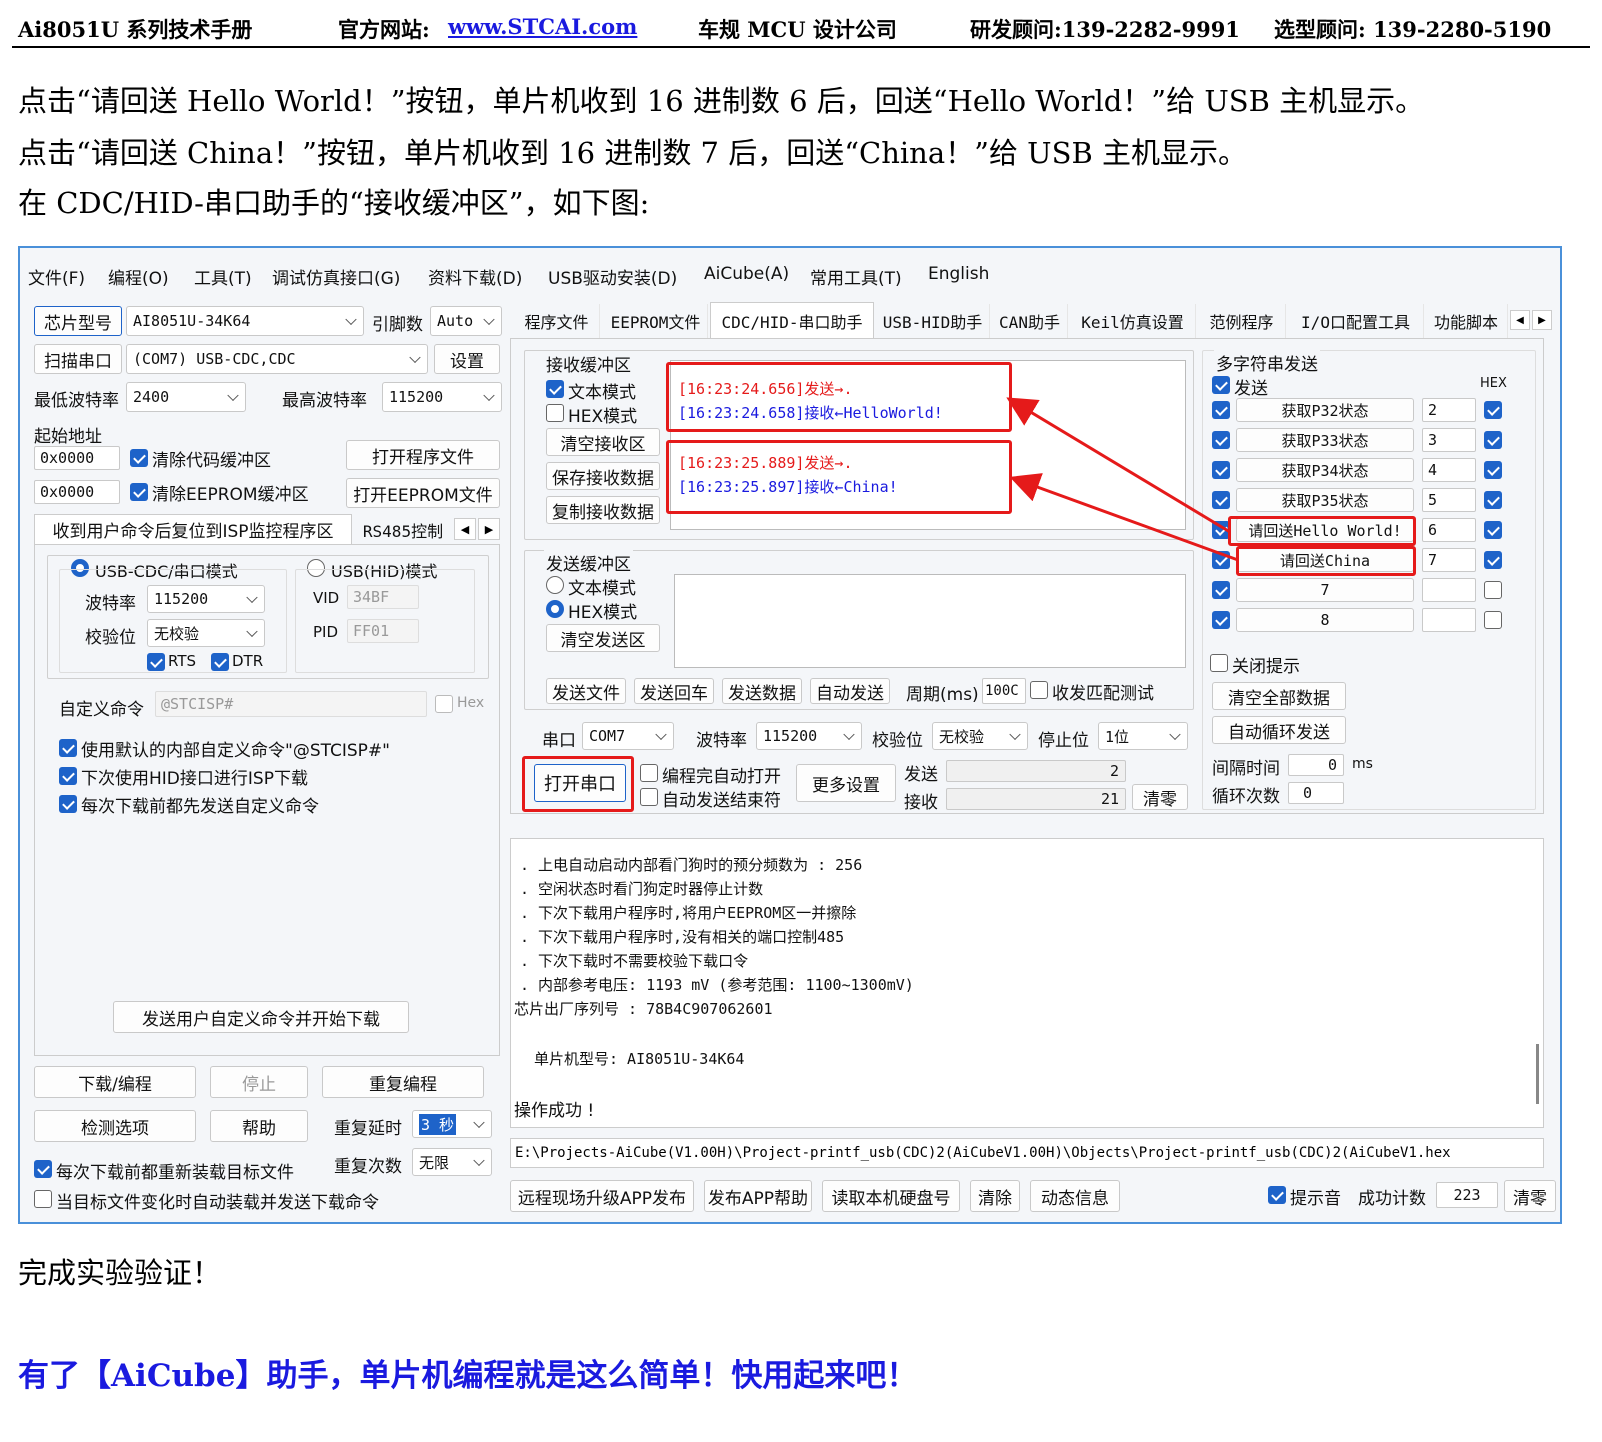 This screenshot has height=1442, width=1602. Describe the element at coordinates (468, 1376) in the screenshot. I see `slogan-text: 有了【AiCube】助手，单片机编程就是这么简单！快用起来吧！` at that location.